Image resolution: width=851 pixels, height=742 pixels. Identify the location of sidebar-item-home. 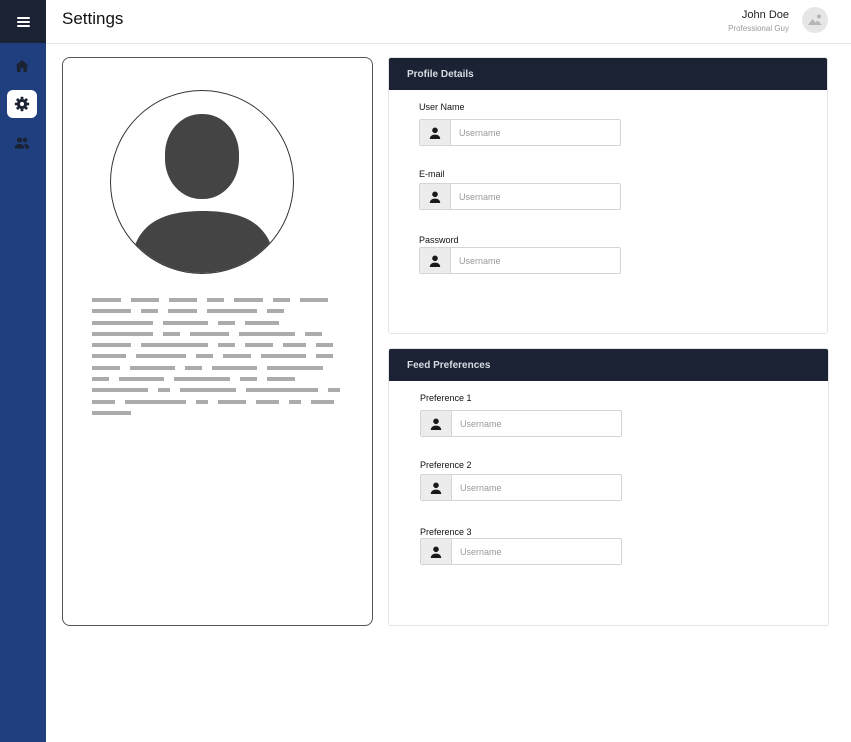
(22, 66).